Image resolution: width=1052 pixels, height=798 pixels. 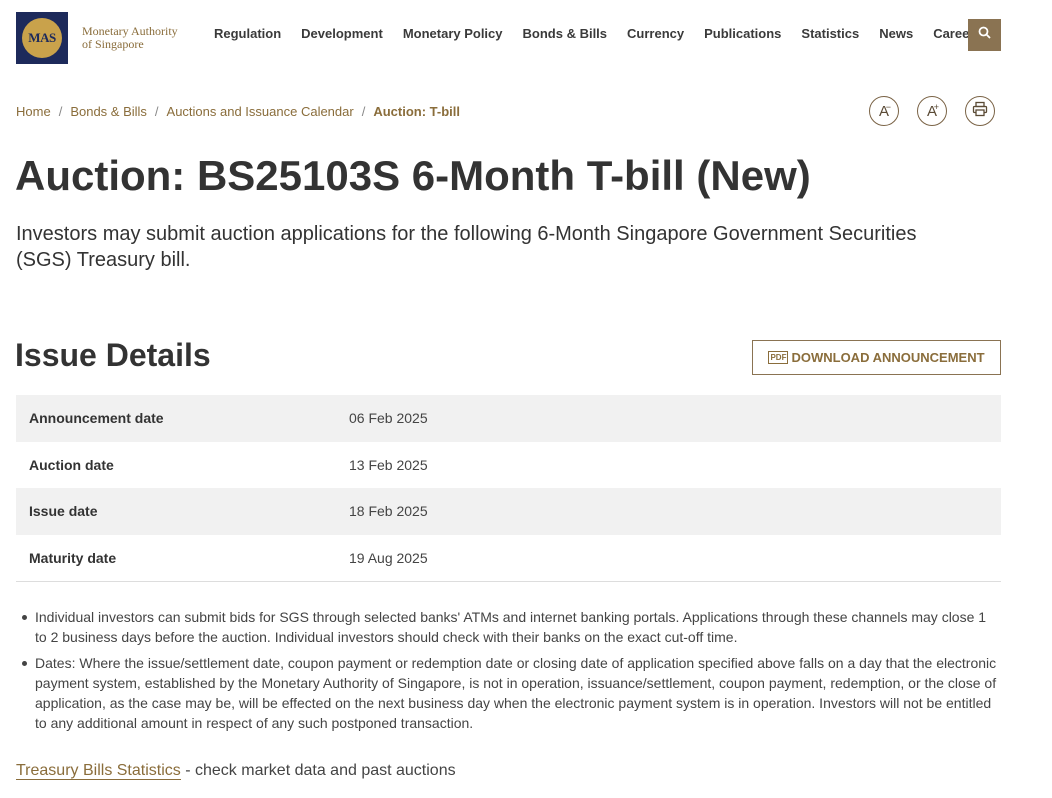 I want to click on row-value: 13 Feb 2025, so click(x=388, y=464).